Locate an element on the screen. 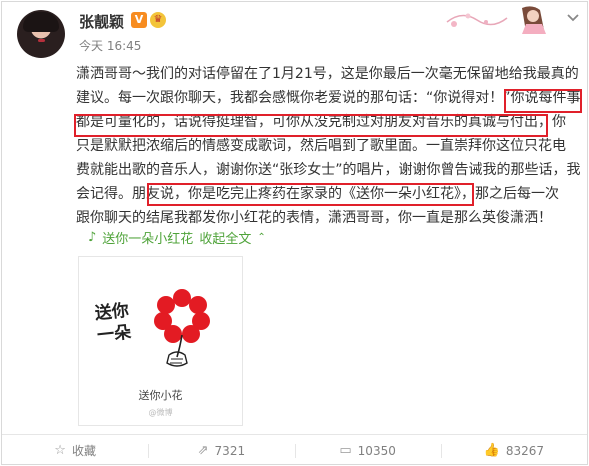  post-text-line: 只是默默把浓缩后的情感变成歌词，然后唱到了歌里面。一直崇拜你这位只花电 is located at coordinates (321, 146).